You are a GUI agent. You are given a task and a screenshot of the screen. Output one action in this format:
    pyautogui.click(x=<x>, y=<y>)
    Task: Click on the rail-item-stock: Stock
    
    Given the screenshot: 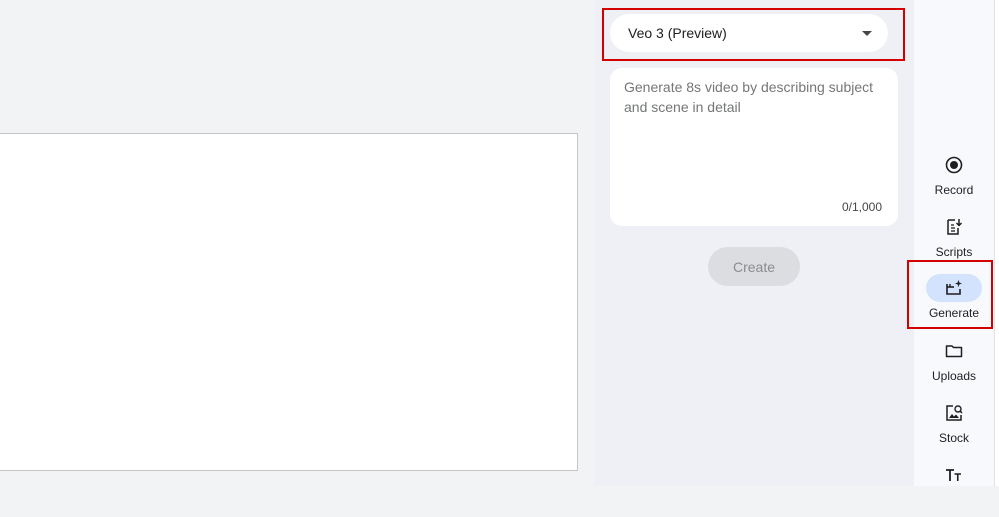 What is the action you would take?
    pyautogui.click(x=954, y=427)
    